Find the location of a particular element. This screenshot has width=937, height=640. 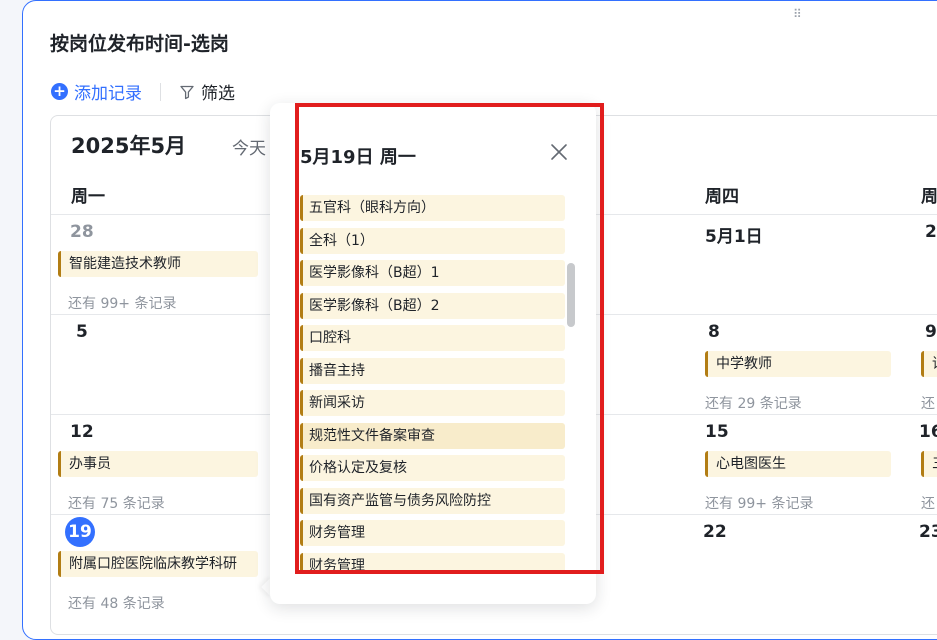

toolbar-divider is located at coordinates (160, 91).